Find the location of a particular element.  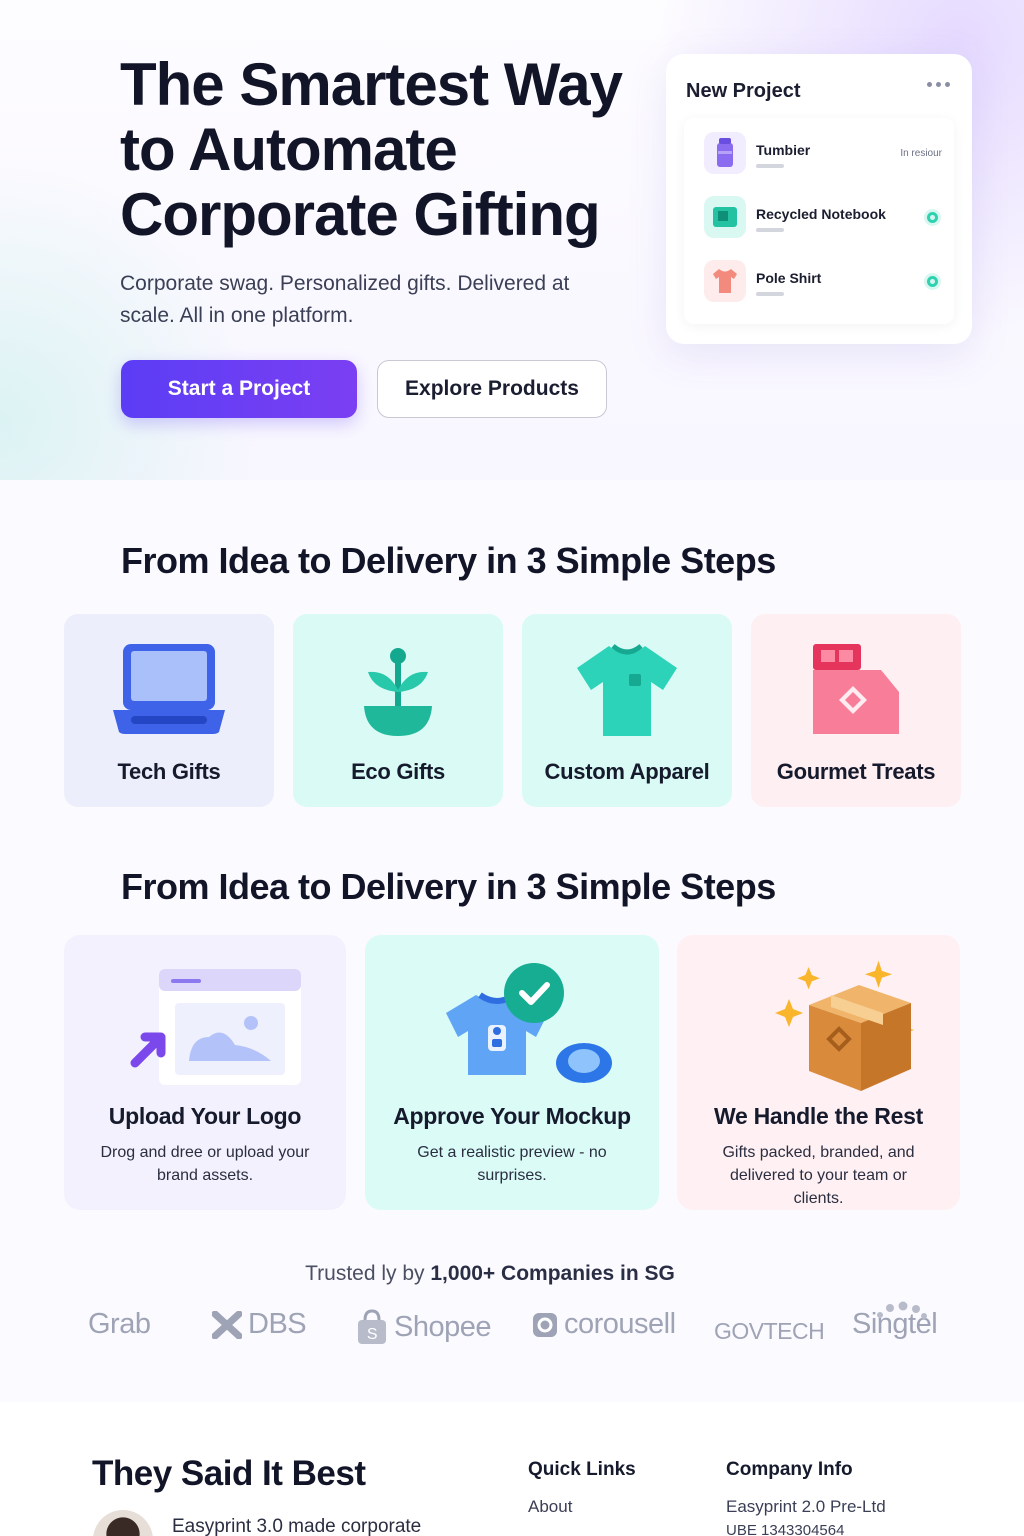

logo-text: Shopee is located at coordinates (443, 1326).